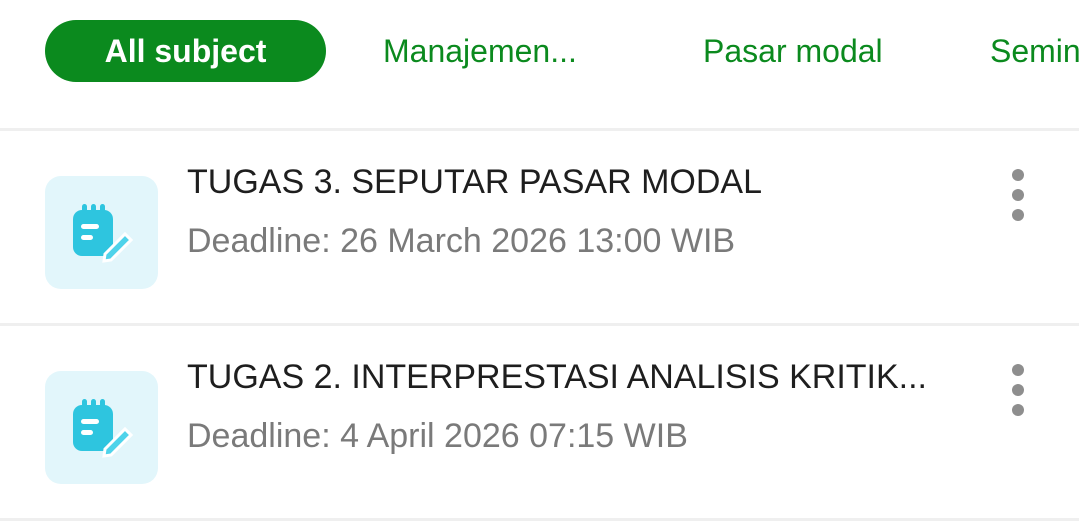 This screenshot has height=531, width=1079. Describe the element at coordinates (539, 519) in the screenshot. I see `divider` at that location.